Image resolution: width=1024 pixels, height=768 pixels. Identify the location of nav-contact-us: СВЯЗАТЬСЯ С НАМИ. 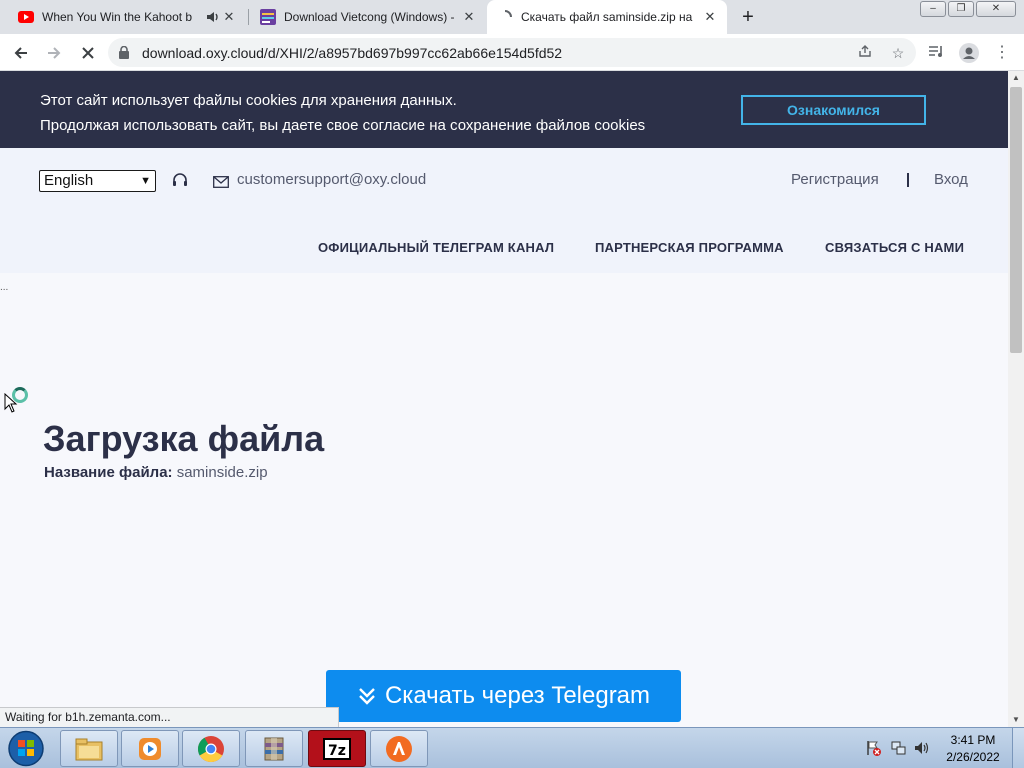
(894, 247).